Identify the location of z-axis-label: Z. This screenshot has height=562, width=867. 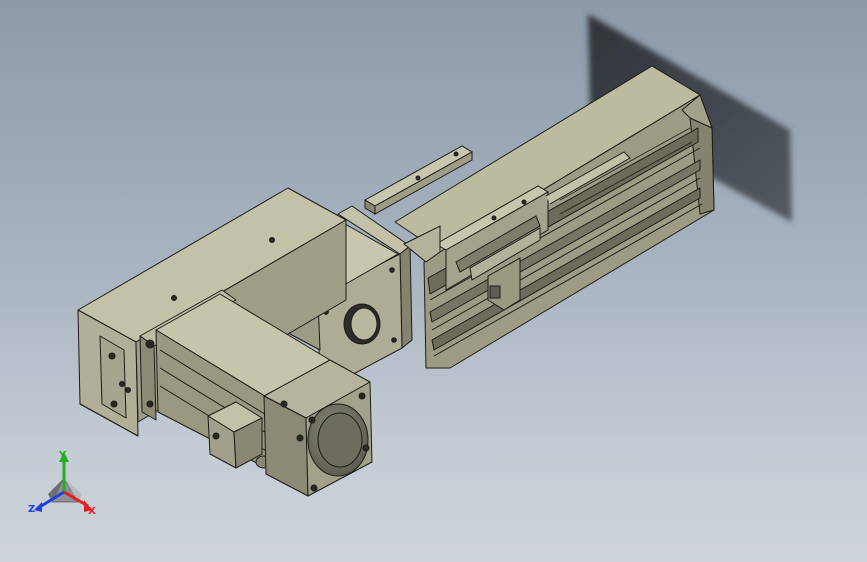
(31, 509).